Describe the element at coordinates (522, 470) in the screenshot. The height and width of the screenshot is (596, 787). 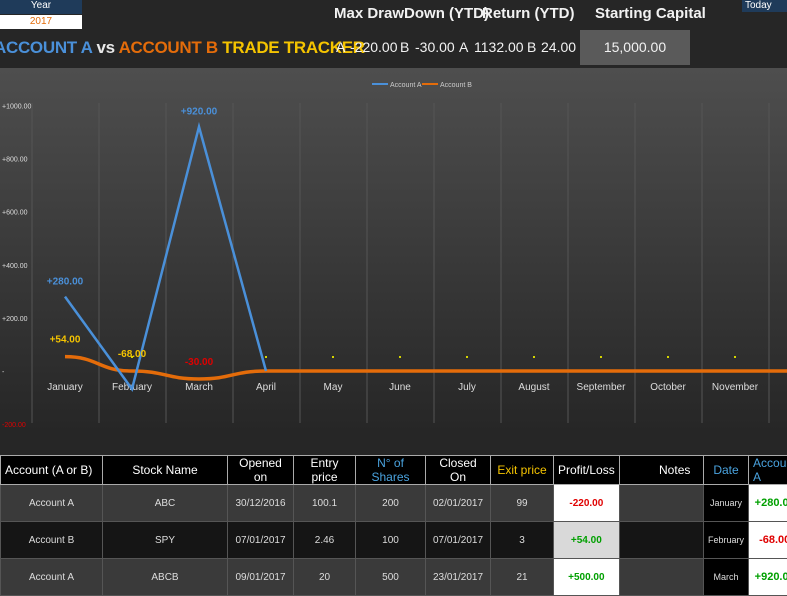
I see `col-exit-price: Exit price` at that location.